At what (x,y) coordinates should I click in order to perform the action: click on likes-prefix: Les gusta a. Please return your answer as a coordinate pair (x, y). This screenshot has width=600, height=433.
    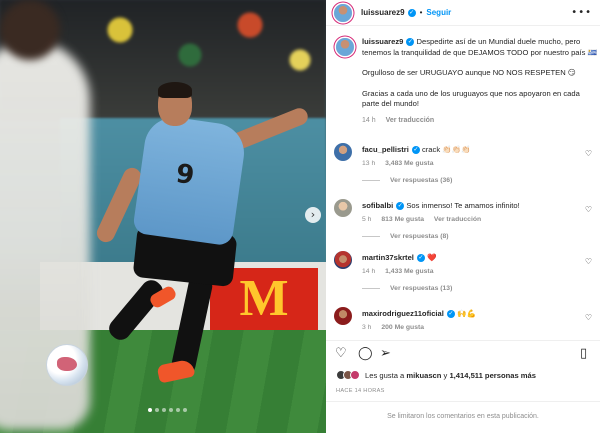
    Looking at the image, I should click on (386, 375).